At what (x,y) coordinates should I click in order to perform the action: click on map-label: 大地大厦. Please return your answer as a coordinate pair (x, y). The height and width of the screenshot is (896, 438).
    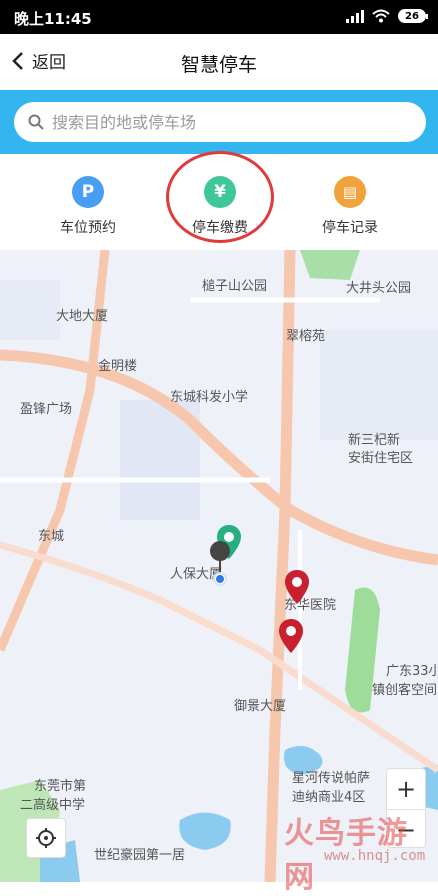
    Looking at the image, I should click on (82, 316).